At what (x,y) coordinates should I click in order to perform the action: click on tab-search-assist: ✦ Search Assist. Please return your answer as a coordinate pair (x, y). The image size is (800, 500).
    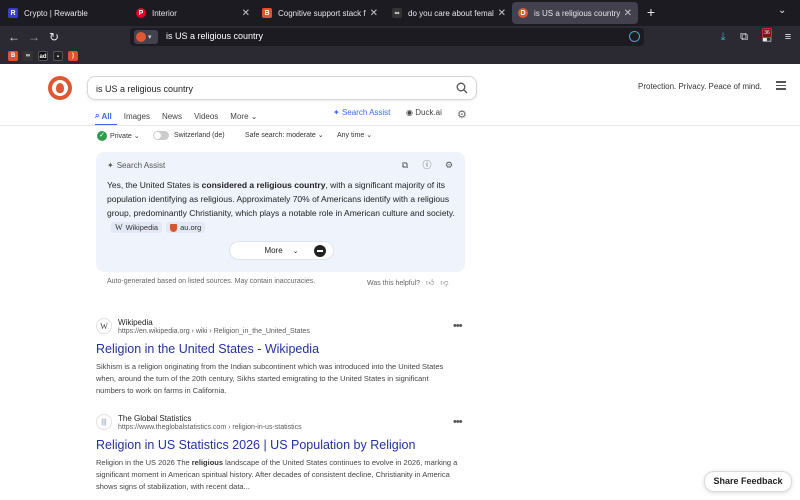
    Looking at the image, I should click on (361, 112).